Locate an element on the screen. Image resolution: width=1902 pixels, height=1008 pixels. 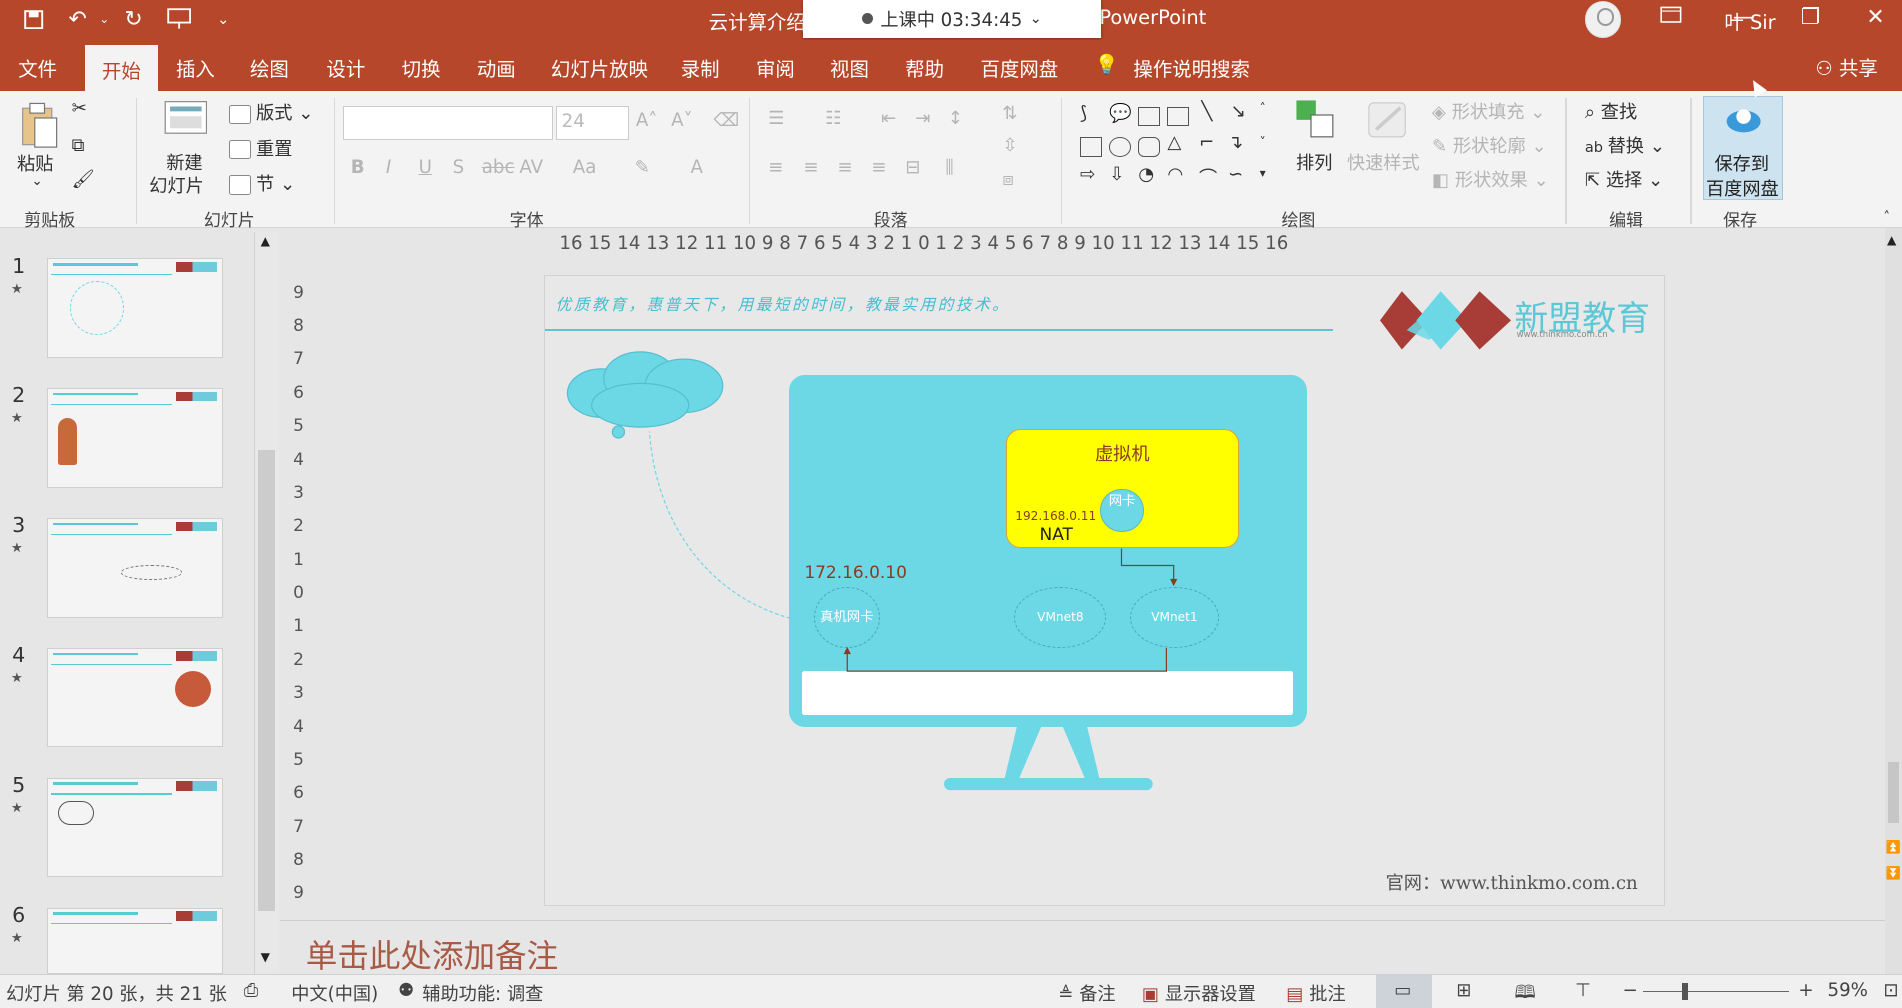
shape-textbox-icon is located at coordinates (1149, 116).